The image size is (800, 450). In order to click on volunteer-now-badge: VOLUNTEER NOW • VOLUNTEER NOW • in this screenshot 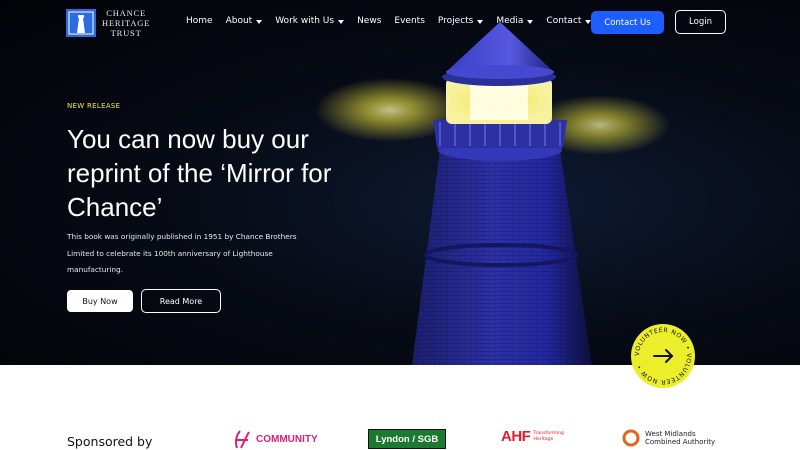, I will do `click(663, 356)`.